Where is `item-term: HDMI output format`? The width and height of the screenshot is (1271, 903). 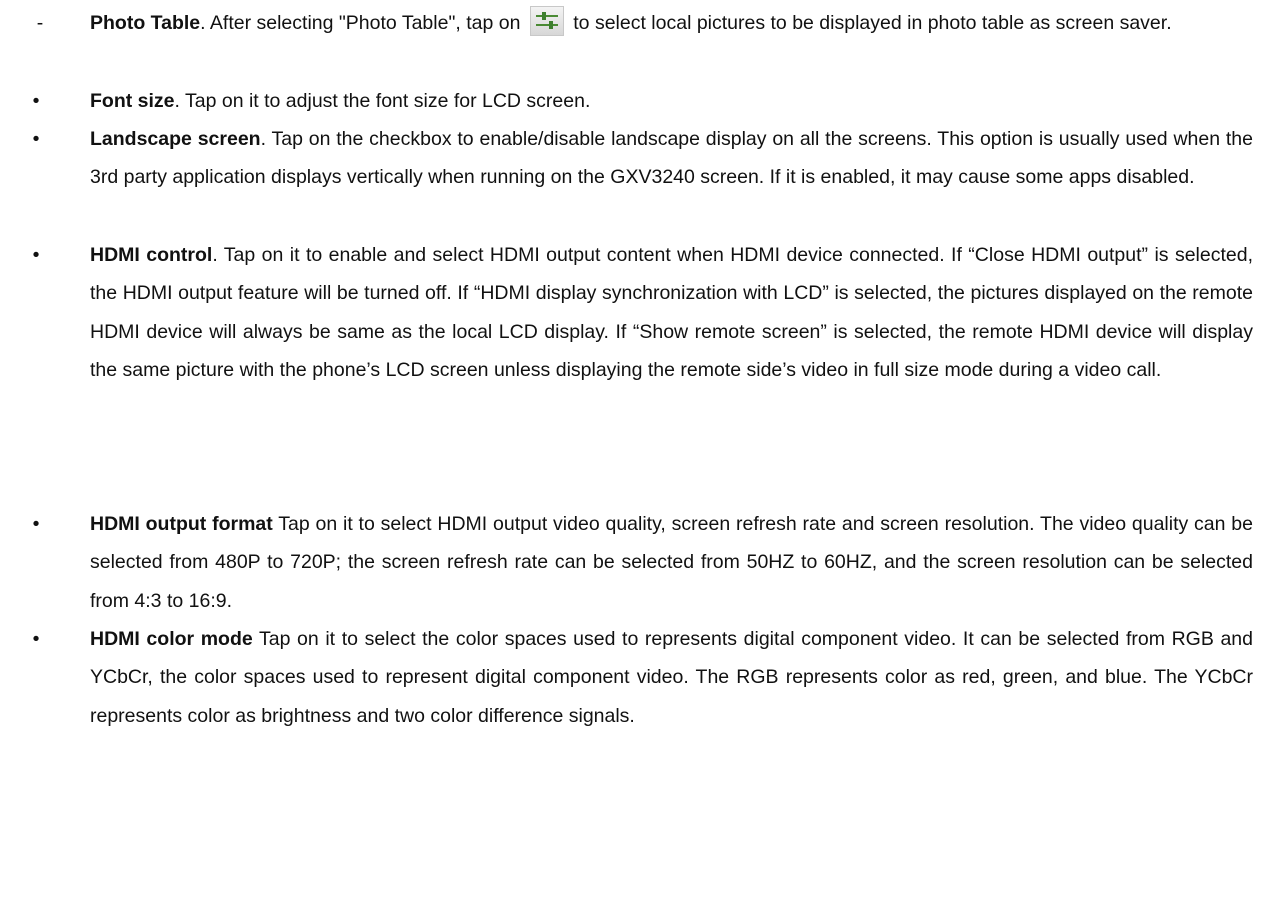 item-term: HDMI output format is located at coordinates (181, 524).